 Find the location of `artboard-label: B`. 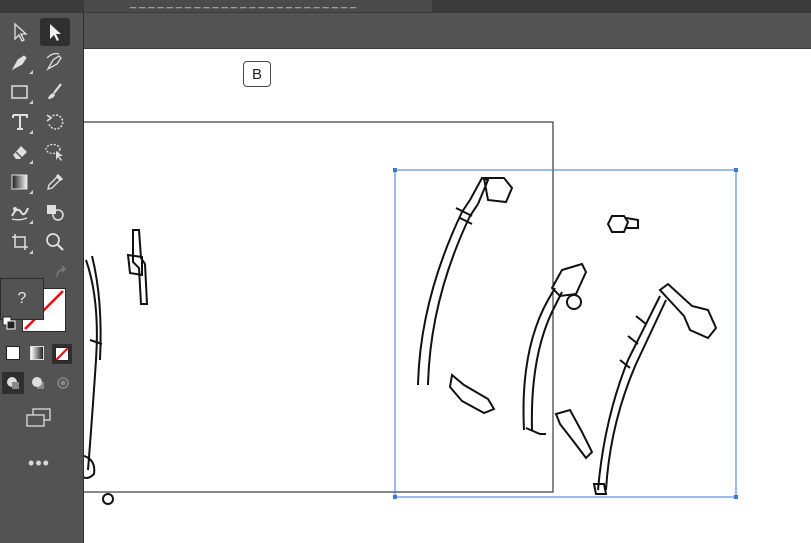

artboard-label: B is located at coordinates (257, 74).